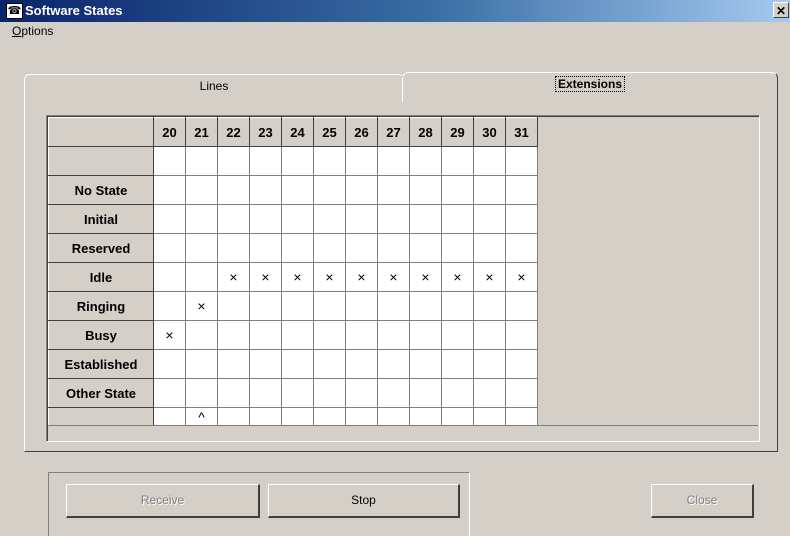 This screenshot has width=790, height=536. Describe the element at coordinates (169, 132) in the screenshot. I see `column-header: 20` at that location.